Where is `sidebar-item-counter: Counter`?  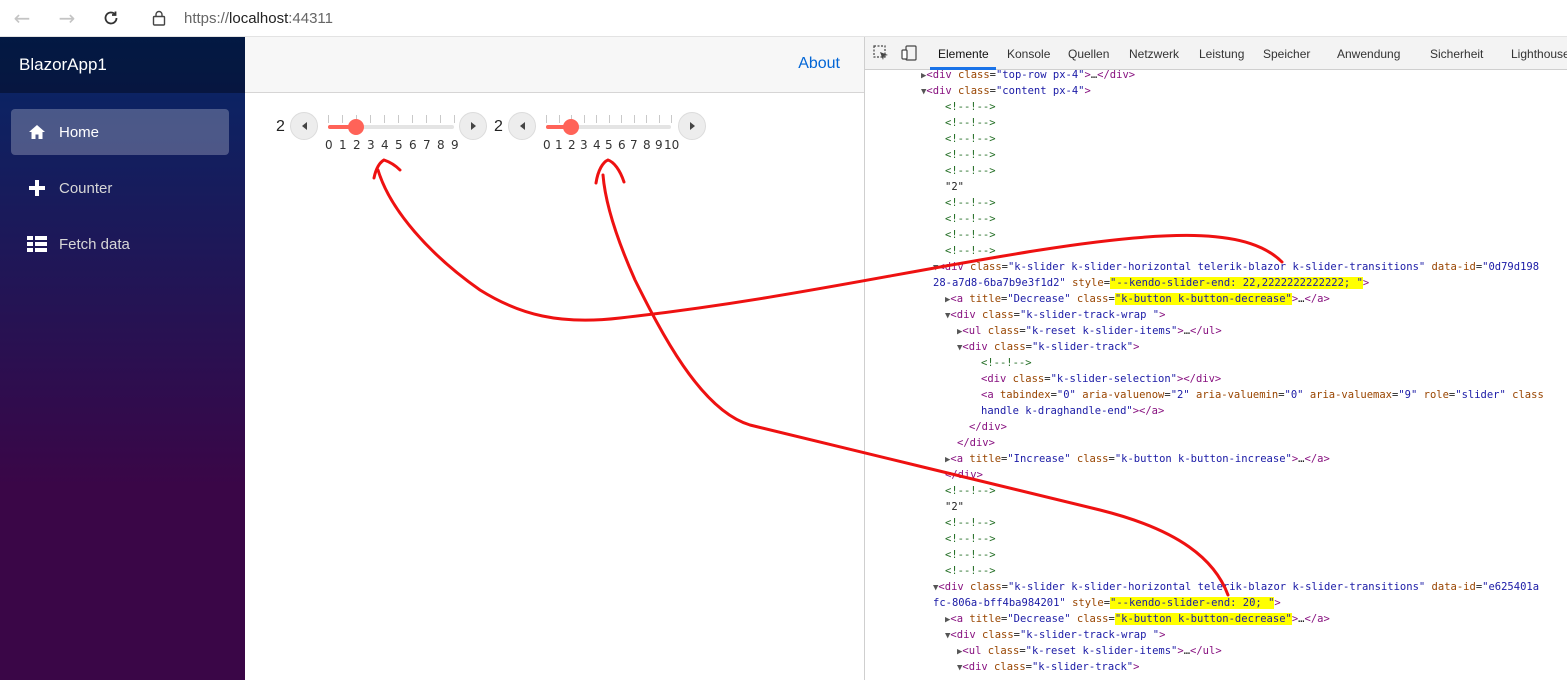 sidebar-item-counter: Counter is located at coordinates (120, 188).